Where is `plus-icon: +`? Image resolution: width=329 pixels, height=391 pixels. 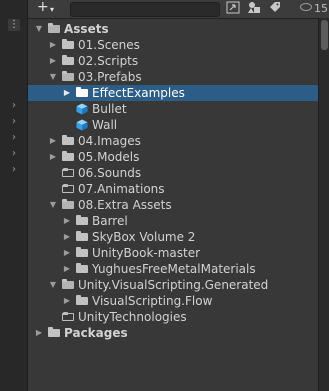 plus-icon: + is located at coordinates (43, 7).